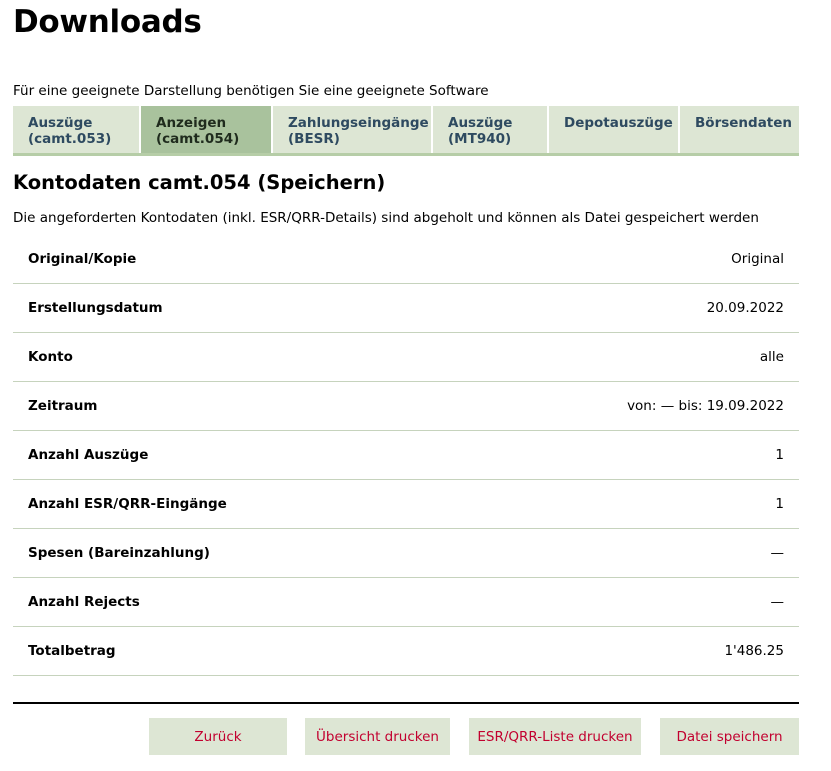 This screenshot has height=771, width=831. What do you see at coordinates (95, 308) in the screenshot?
I see `detail-label: Erstellungsdatum` at bounding box center [95, 308].